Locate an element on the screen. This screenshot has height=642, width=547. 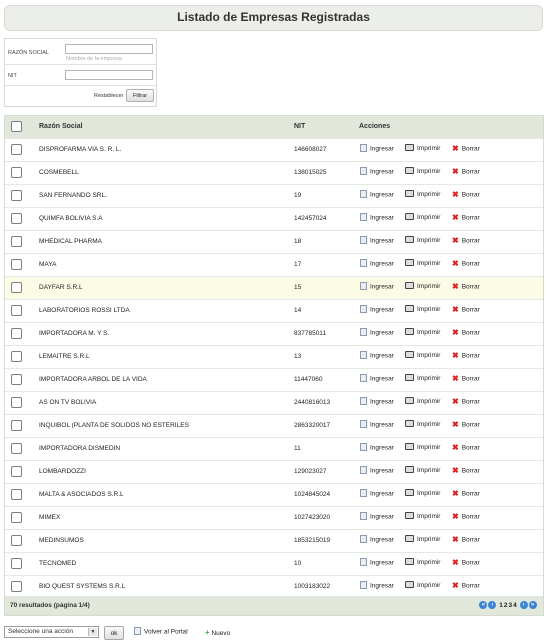
new-link: + Nuevo is located at coordinates (217, 632).